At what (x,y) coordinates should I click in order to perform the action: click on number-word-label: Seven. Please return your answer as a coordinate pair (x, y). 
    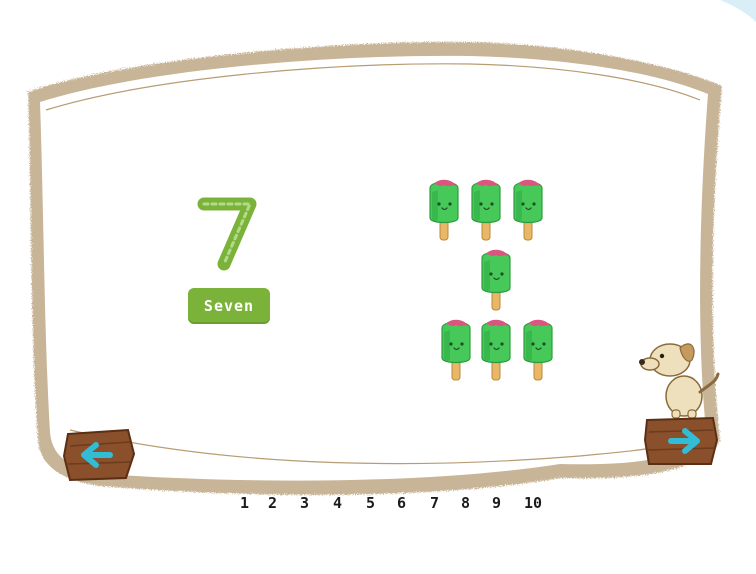
    Looking at the image, I should click on (229, 306).